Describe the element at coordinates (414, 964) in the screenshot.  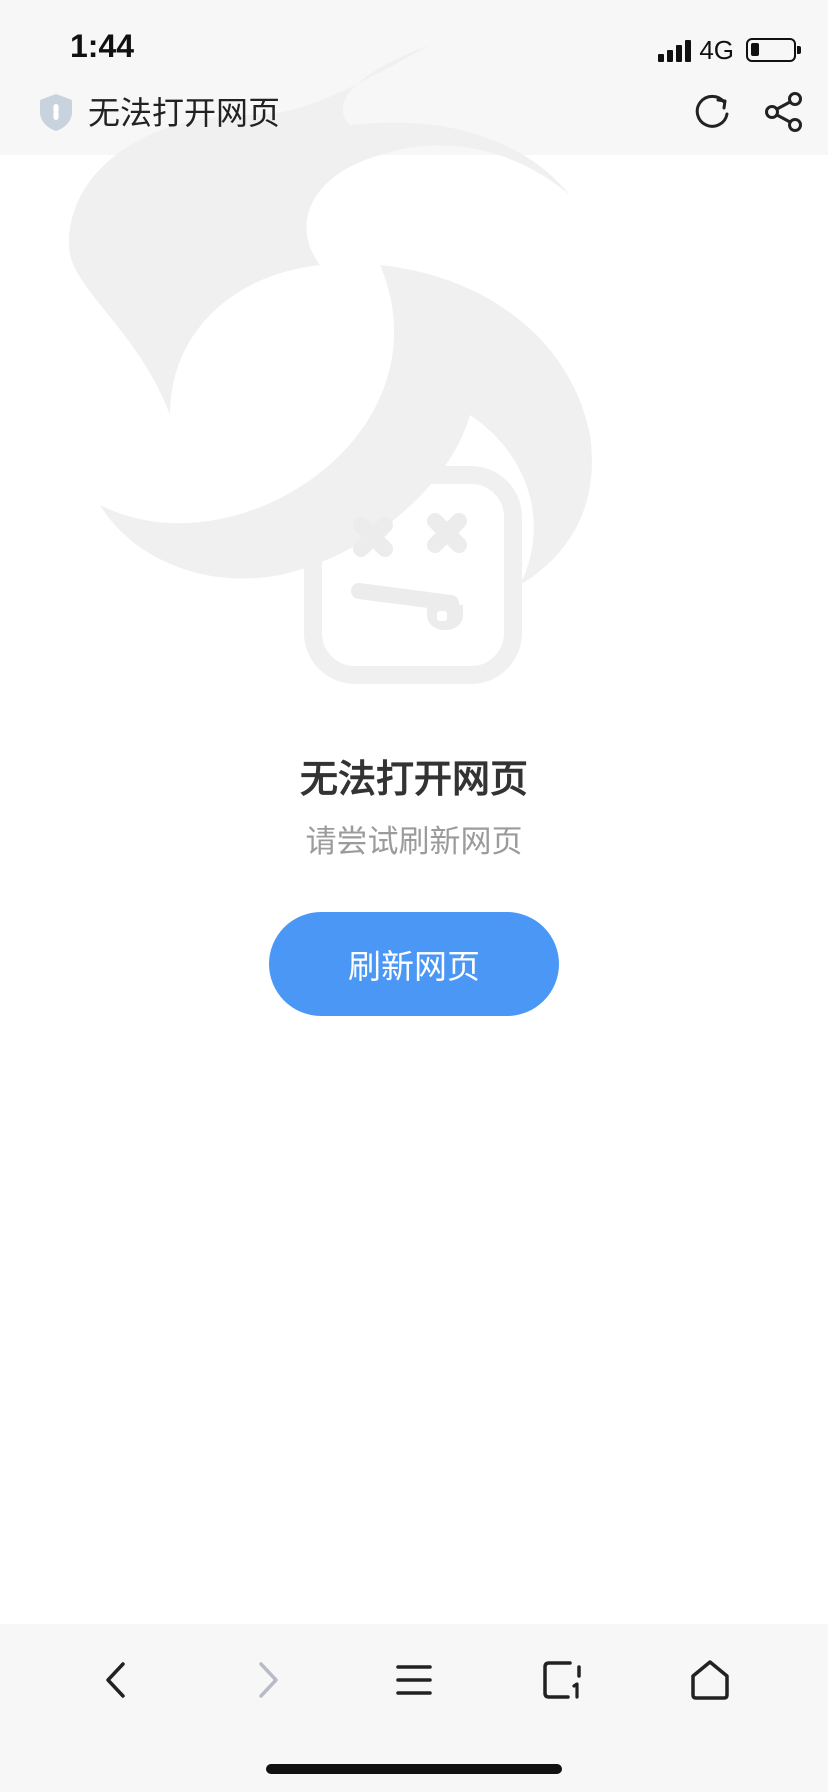
I see `refresh-page-button: 刷新网页` at that location.